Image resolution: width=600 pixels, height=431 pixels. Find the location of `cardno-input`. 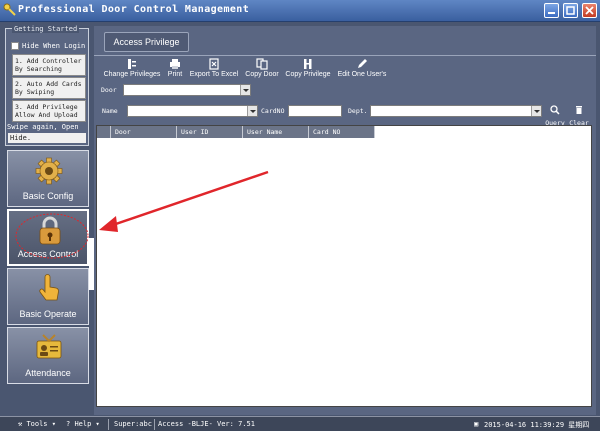

cardno-input is located at coordinates (315, 111).